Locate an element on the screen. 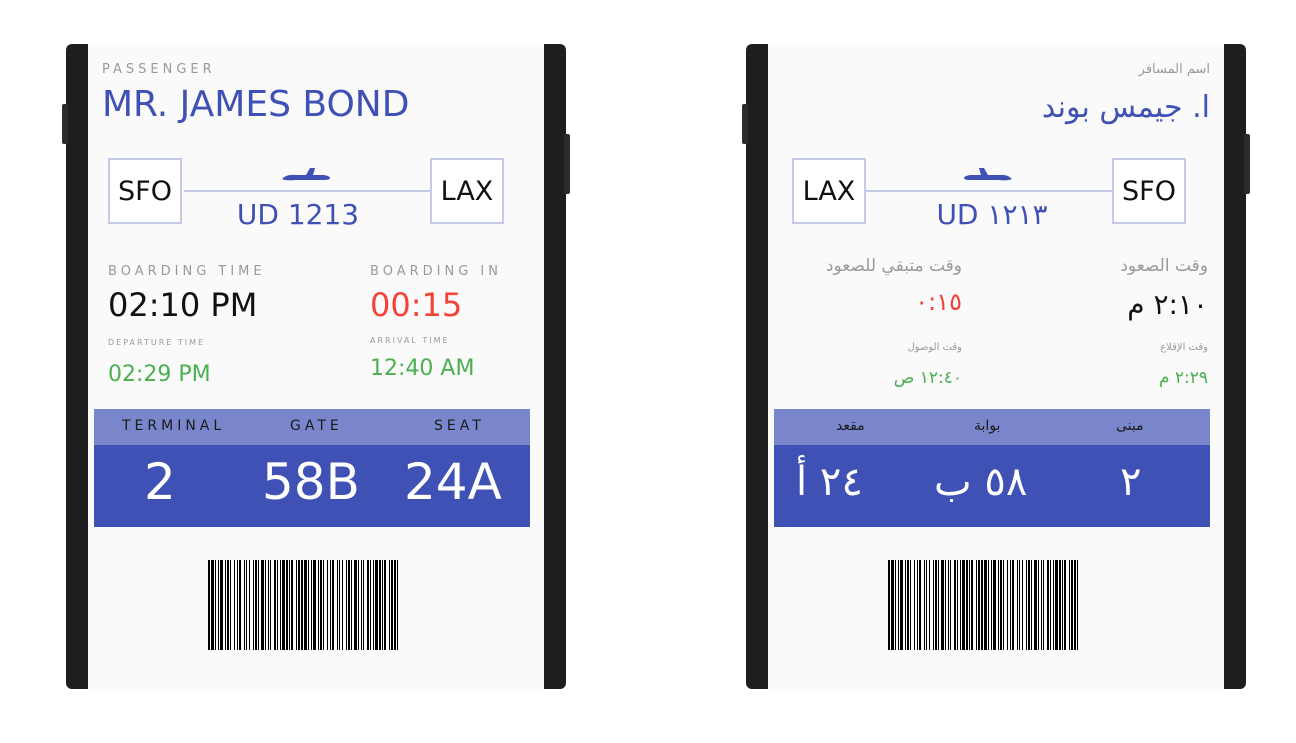 This screenshot has width=1296, height=743. passenger-label: اسم المسافر is located at coordinates (1174, 69).